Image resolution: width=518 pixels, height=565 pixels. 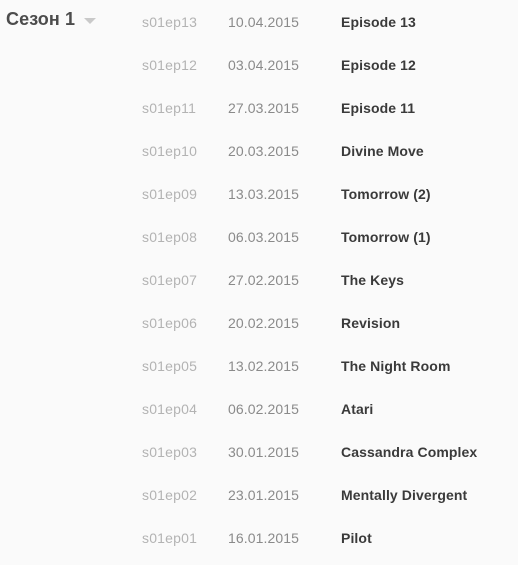 I want to click on episode-title: The Night Room, so click(x=429, y=365).